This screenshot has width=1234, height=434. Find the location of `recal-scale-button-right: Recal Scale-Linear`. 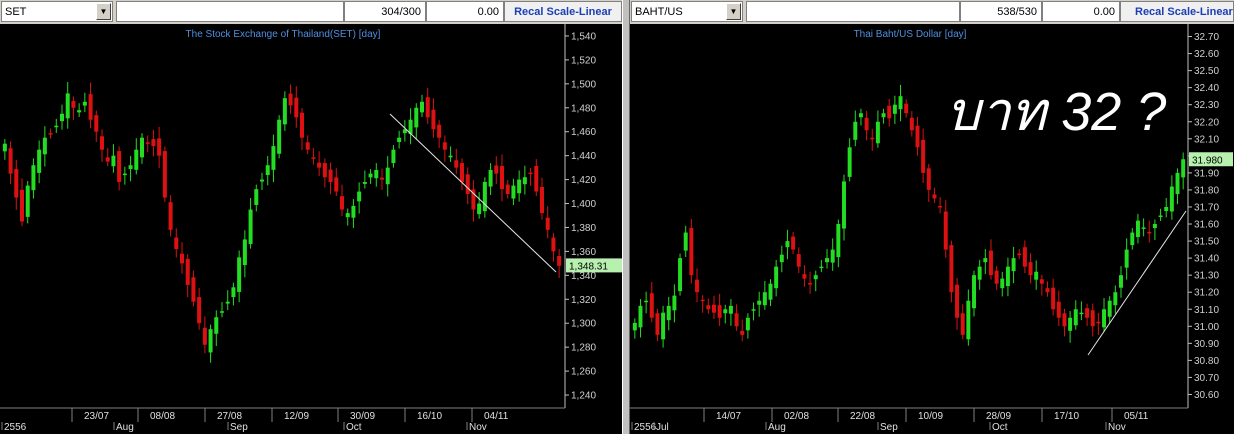

recal-scale-button-right: Recal Scale-Linear is located at coordinates (1177, 11).